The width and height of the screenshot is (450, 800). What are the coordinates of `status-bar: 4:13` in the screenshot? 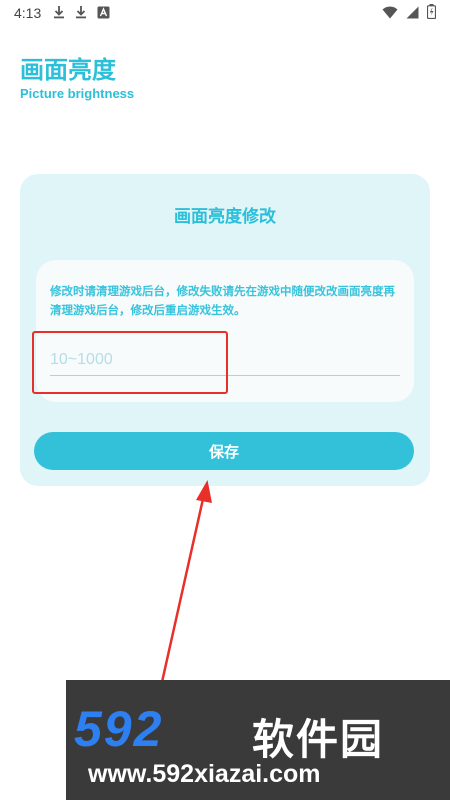 It's located at (225, 13).